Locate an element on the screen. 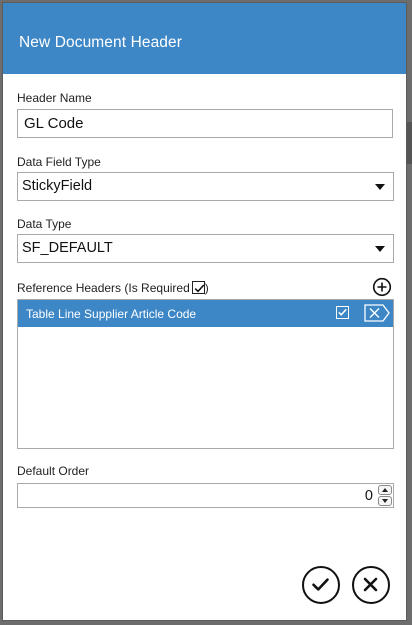 The height and width of the screenshot is (625, 412). data-type-label: Data Type is located at coordinates (44, 224).